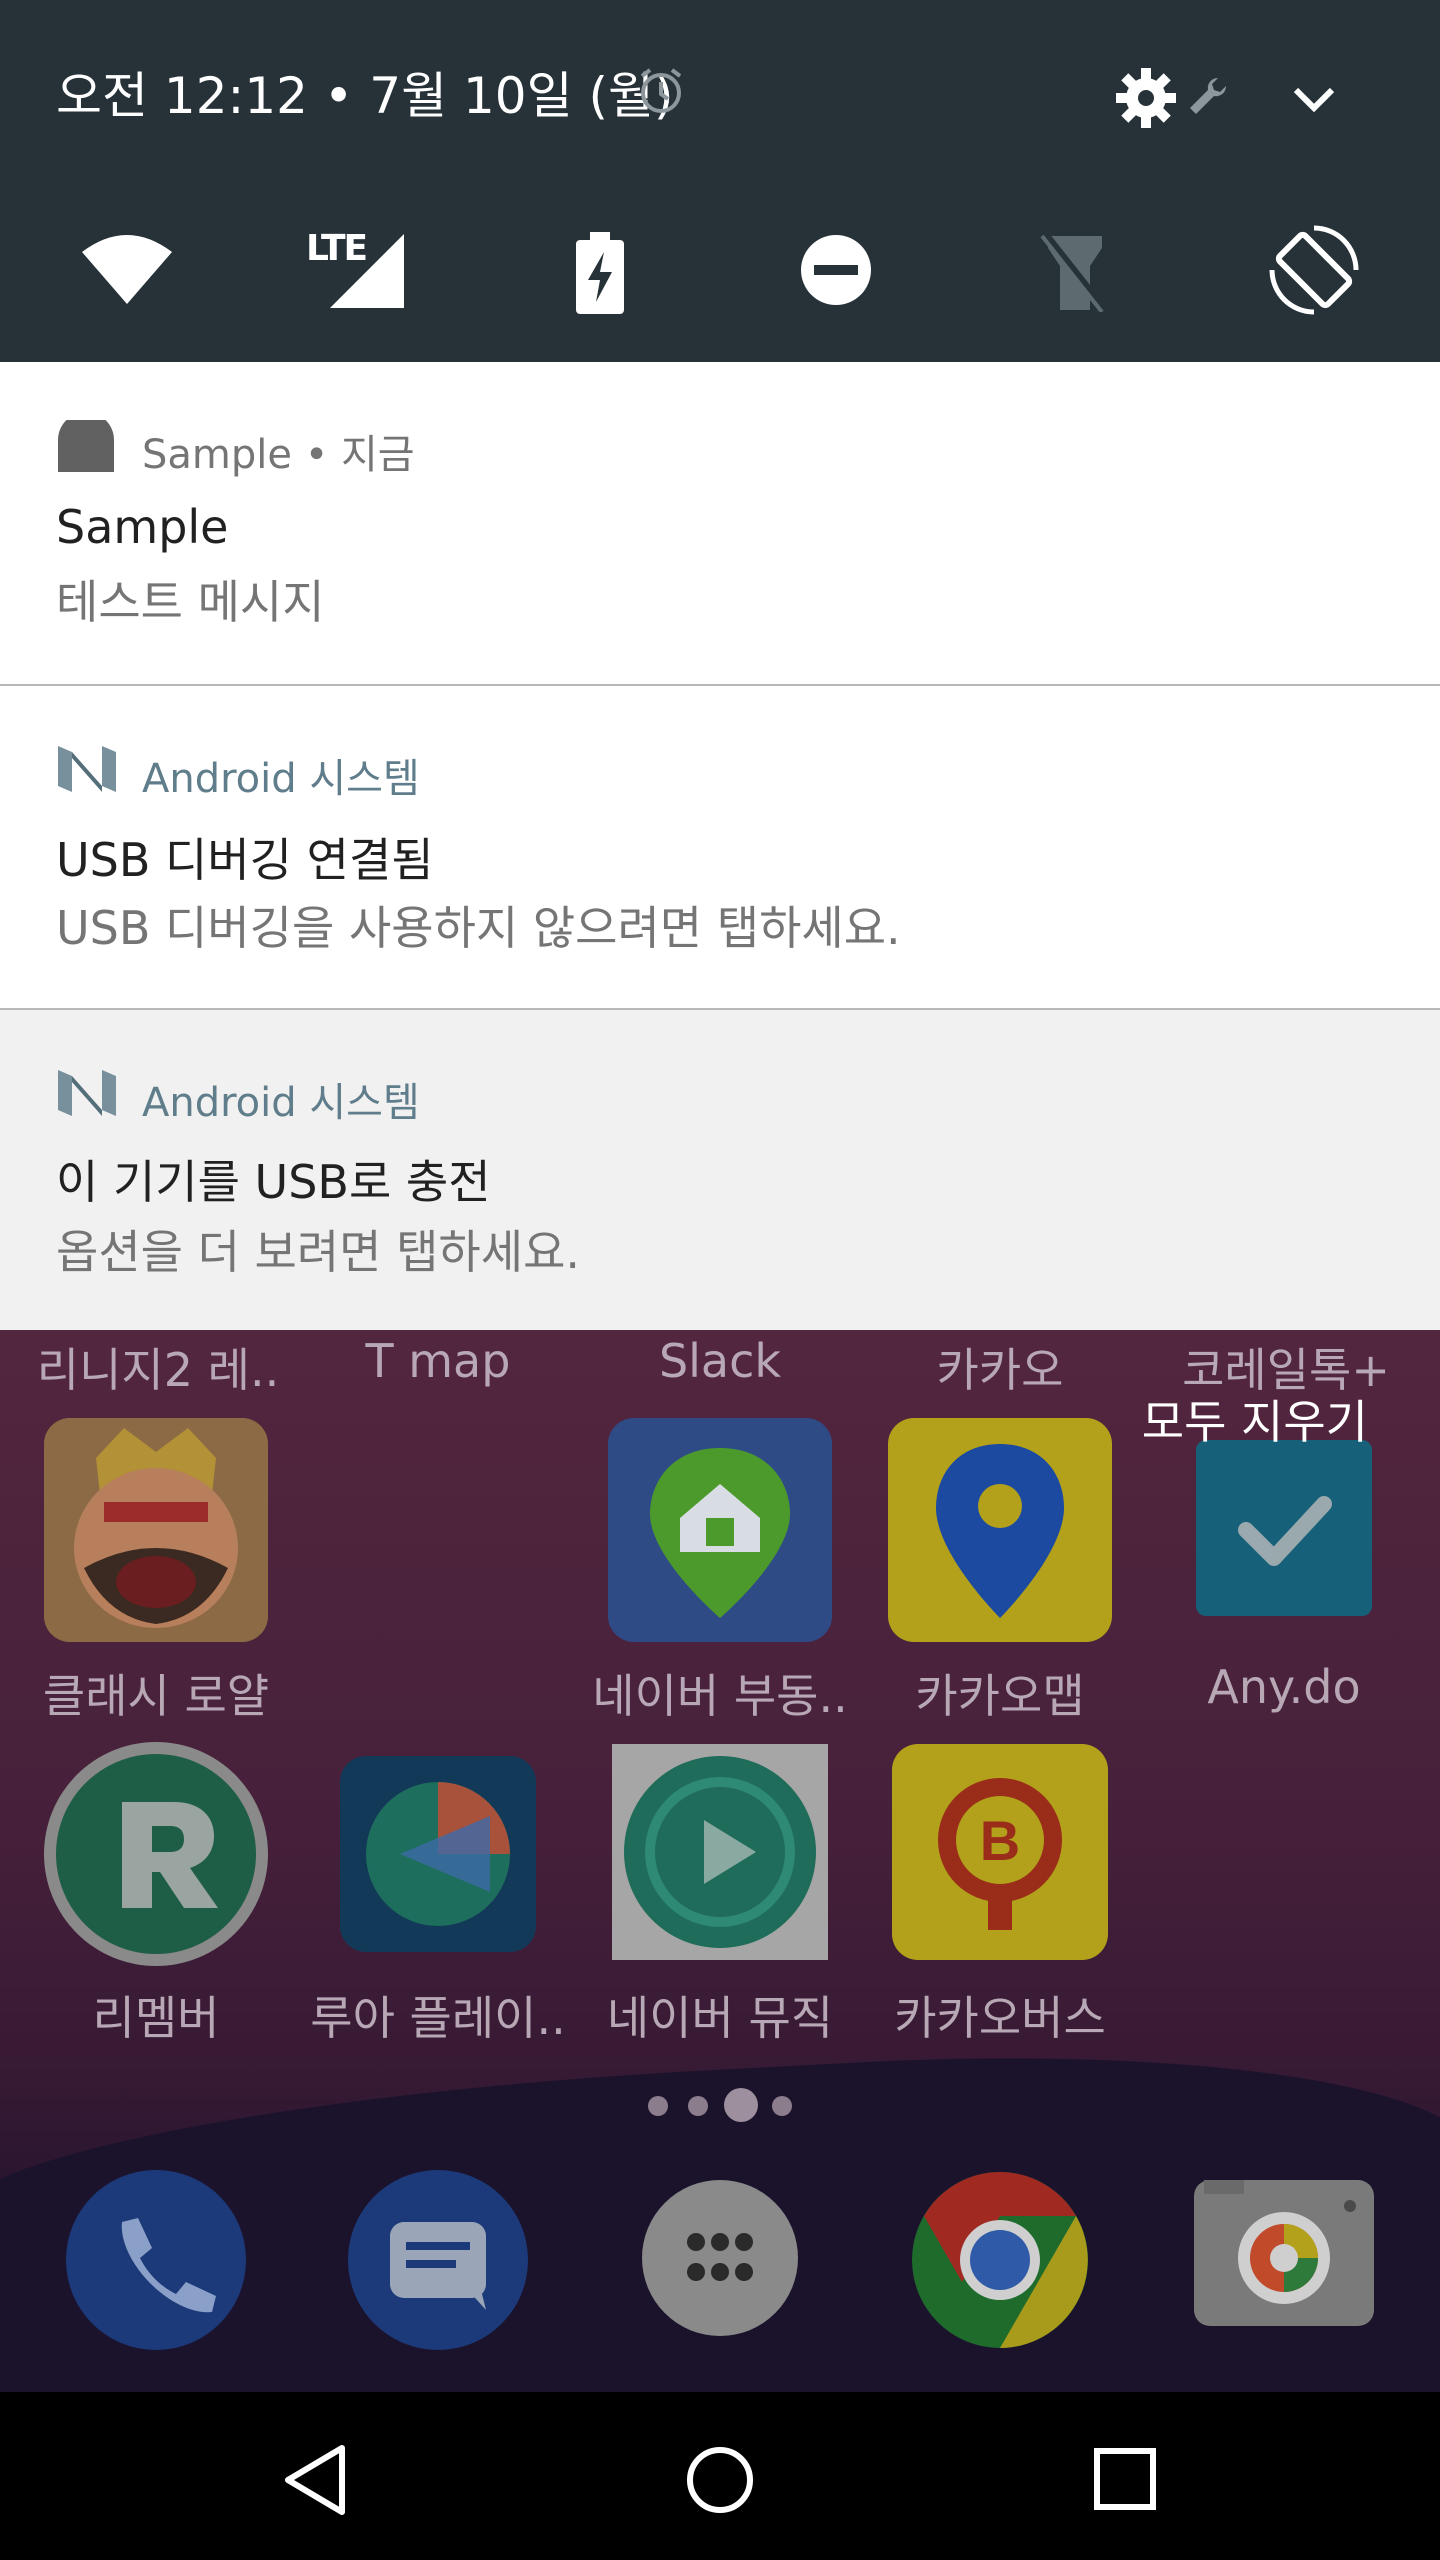 This screenshot has height=2560, width=1440. I want to click on camera-icon, so click(1284, 2253).